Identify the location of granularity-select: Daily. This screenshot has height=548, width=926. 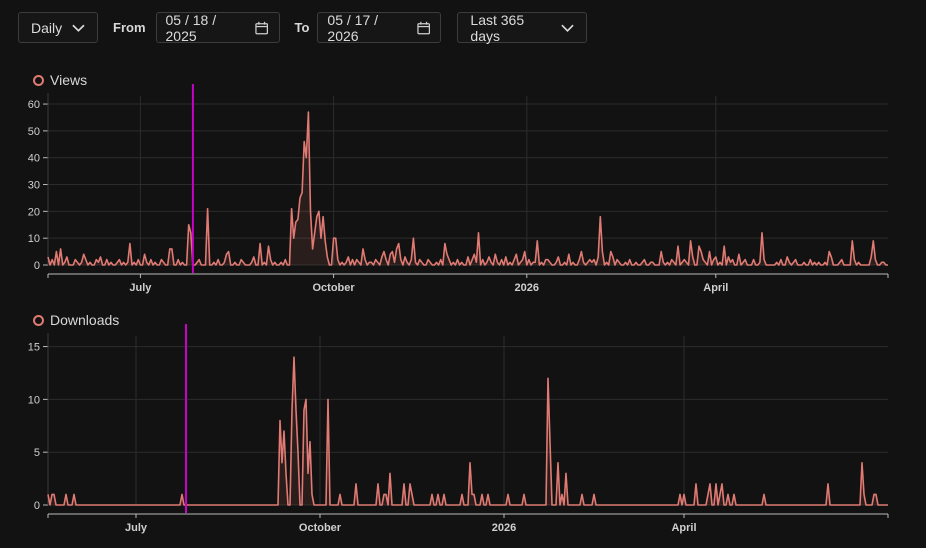
(58, 27).